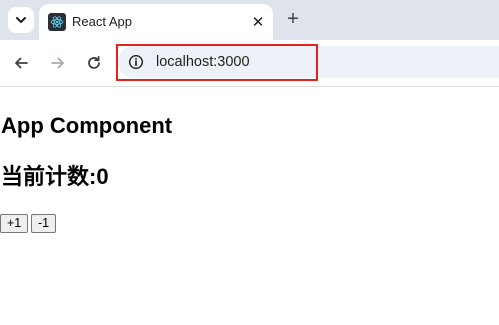 Image resolution: width=499 pixels, height=325 pixels. I want to click on increment-button: +1, so click(14, 223).